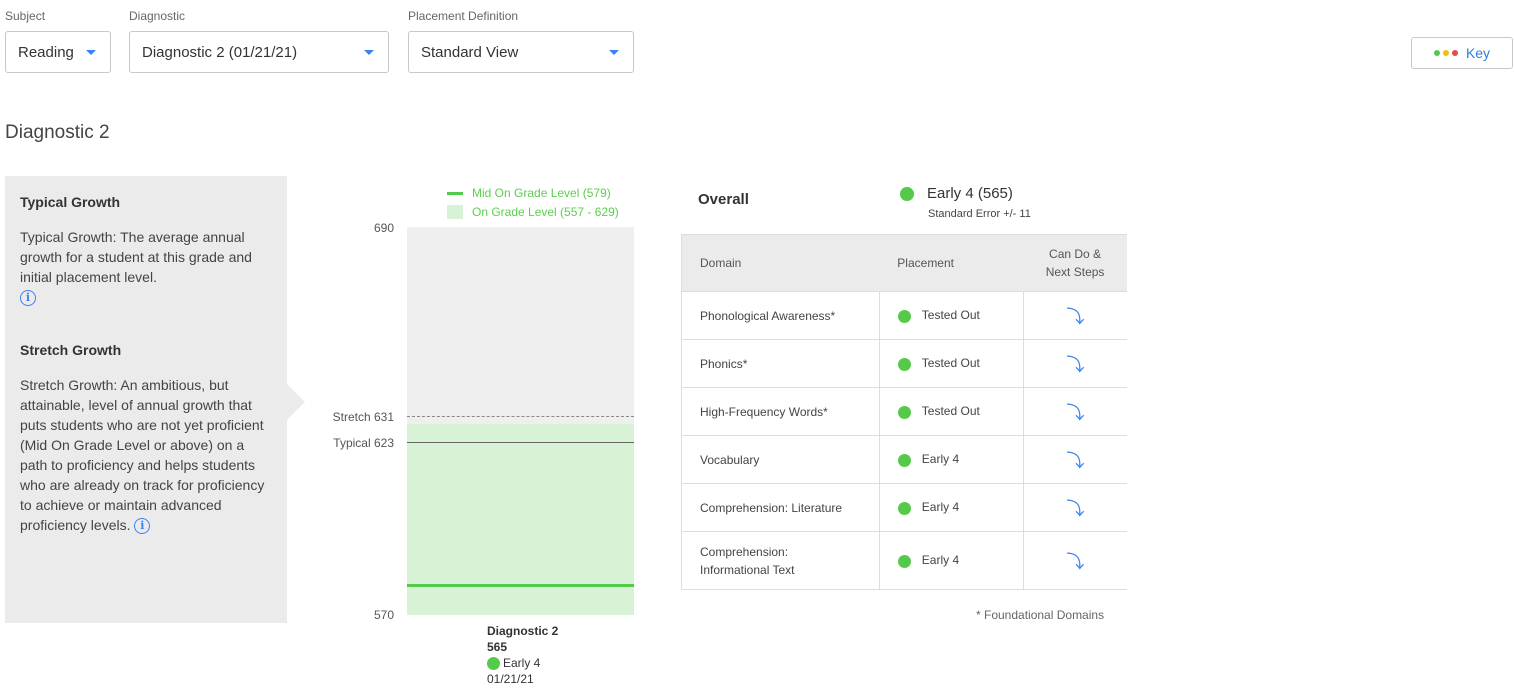 This screenshot has height=691, width=1514. I want to click on standard-error: Standard Error +/- 11, so click(979, 214).